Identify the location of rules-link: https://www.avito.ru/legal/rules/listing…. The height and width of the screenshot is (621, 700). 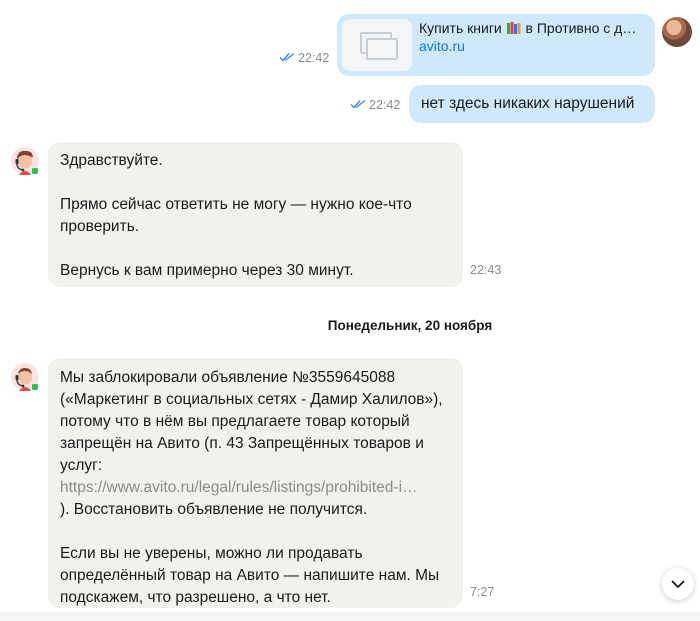
(256, 488).